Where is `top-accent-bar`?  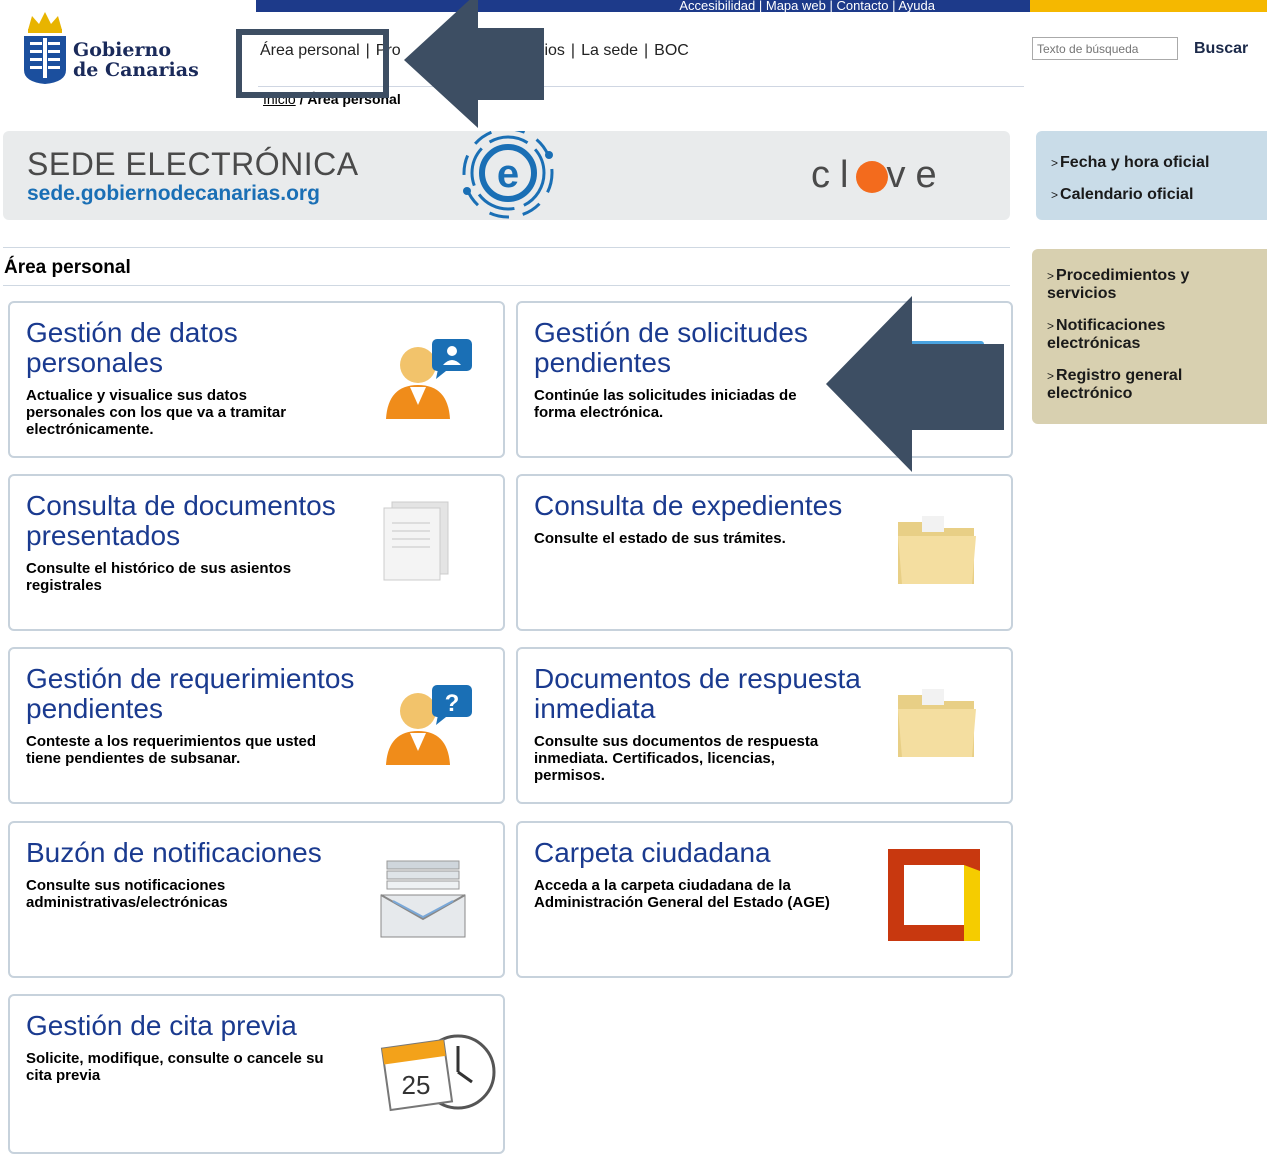
top-accent-bar is located at coordinates (1148, 6).